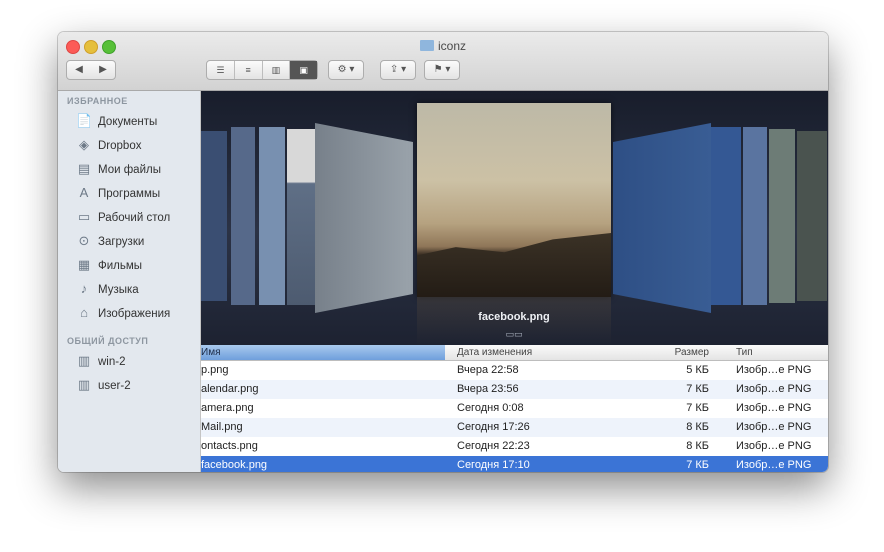  What do you see at coordinates (134, 218) in the screenshot?
I see `sidebar-item-label: Рабочий стол` at bounding box center [134, 218].